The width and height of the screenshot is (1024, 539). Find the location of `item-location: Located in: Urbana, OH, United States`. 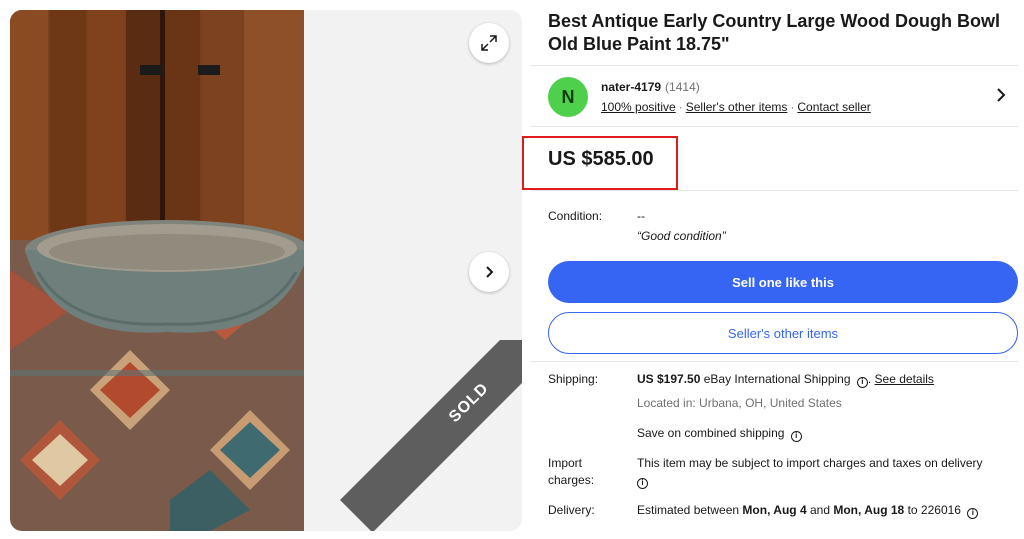

item-location: Located in: Urbana, OH, United States is located at coordinates (739, 403).